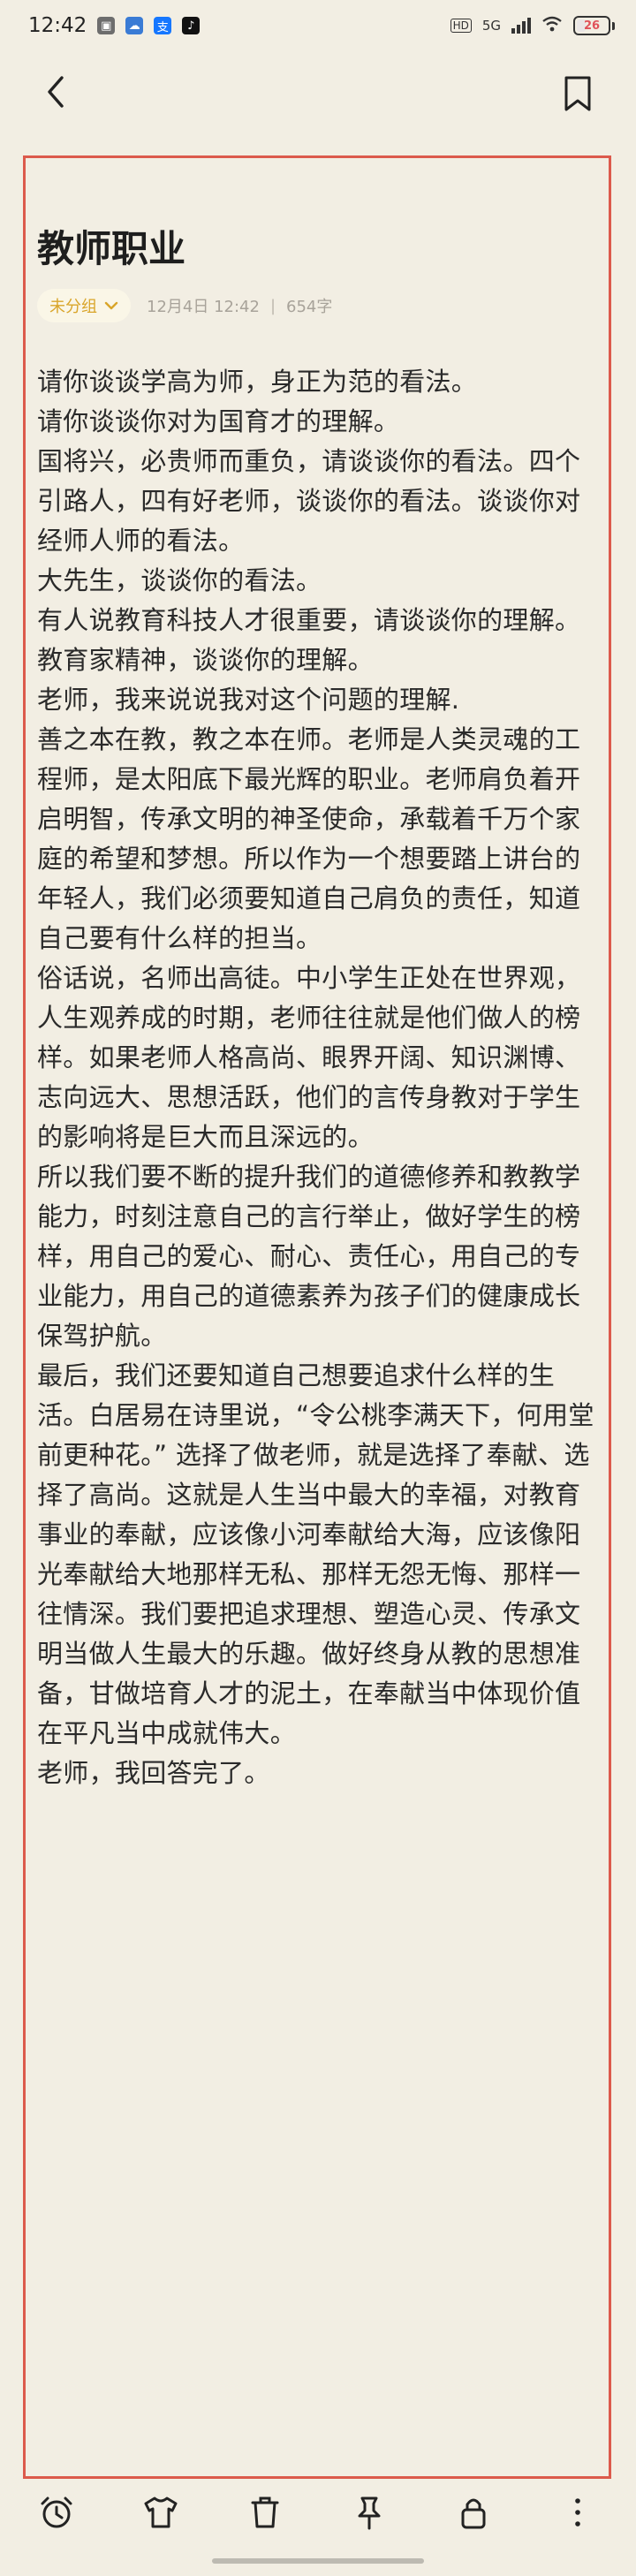 This screenshot has width=636, height=2576. What do you see at coordinates (257, 382) in the screenshot?
I see `note-paragraph: 请你谈谈学高为师，身正为范的看法。` at bounding box center [257, 382].